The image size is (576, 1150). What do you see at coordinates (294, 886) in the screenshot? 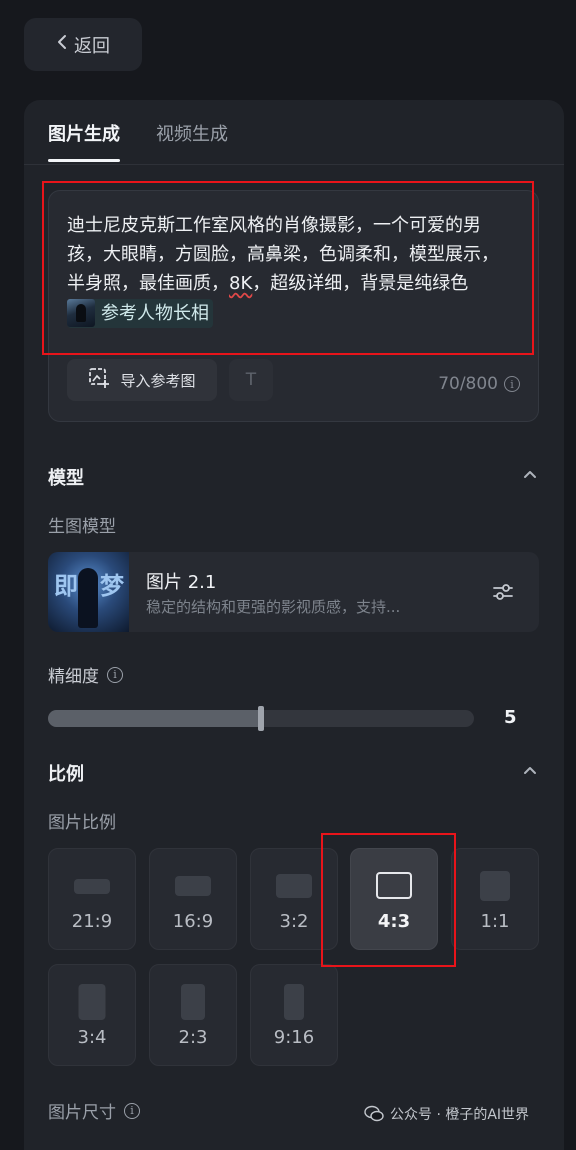
I see `ratio-3-2-icon` at bounding box center [294, 886].